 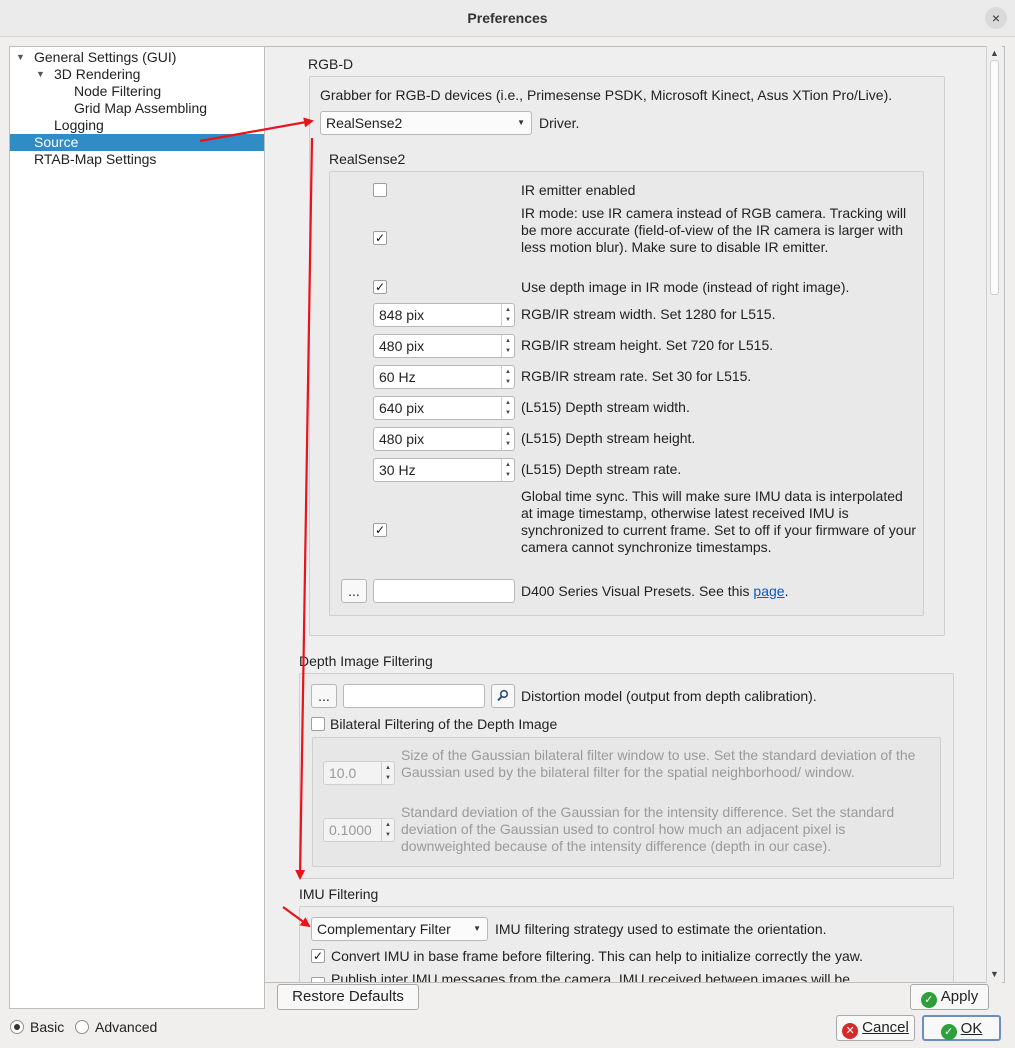 What do you see at coordinates (444, 591) in the screenshot?
I see `presets-path-input` at bounding box center [444, 591].